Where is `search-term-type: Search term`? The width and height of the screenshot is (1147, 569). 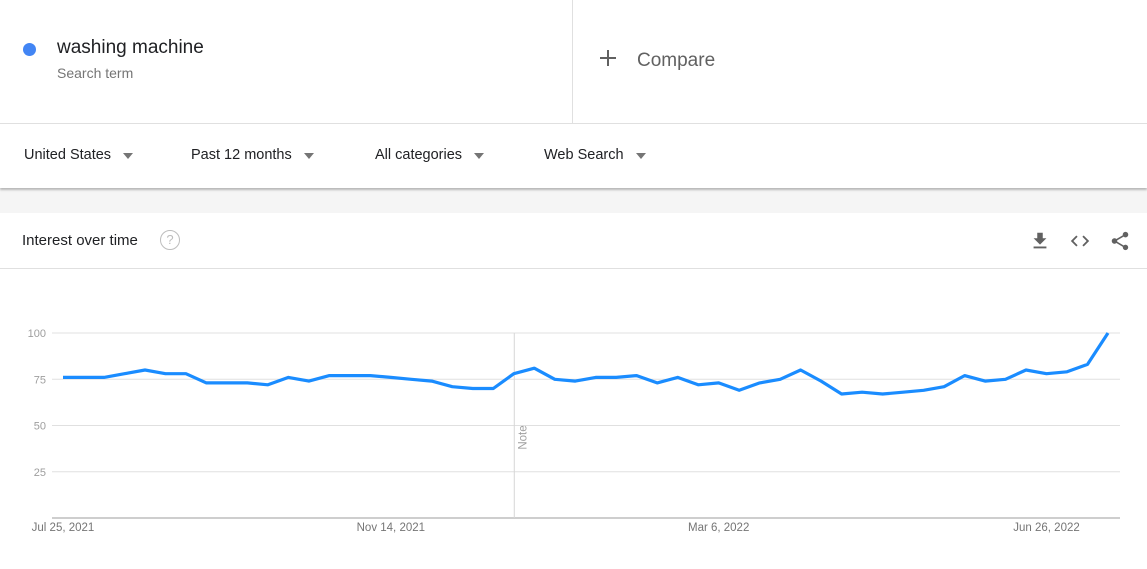 search-term-type: Search term is located at coordinates (95, 73).